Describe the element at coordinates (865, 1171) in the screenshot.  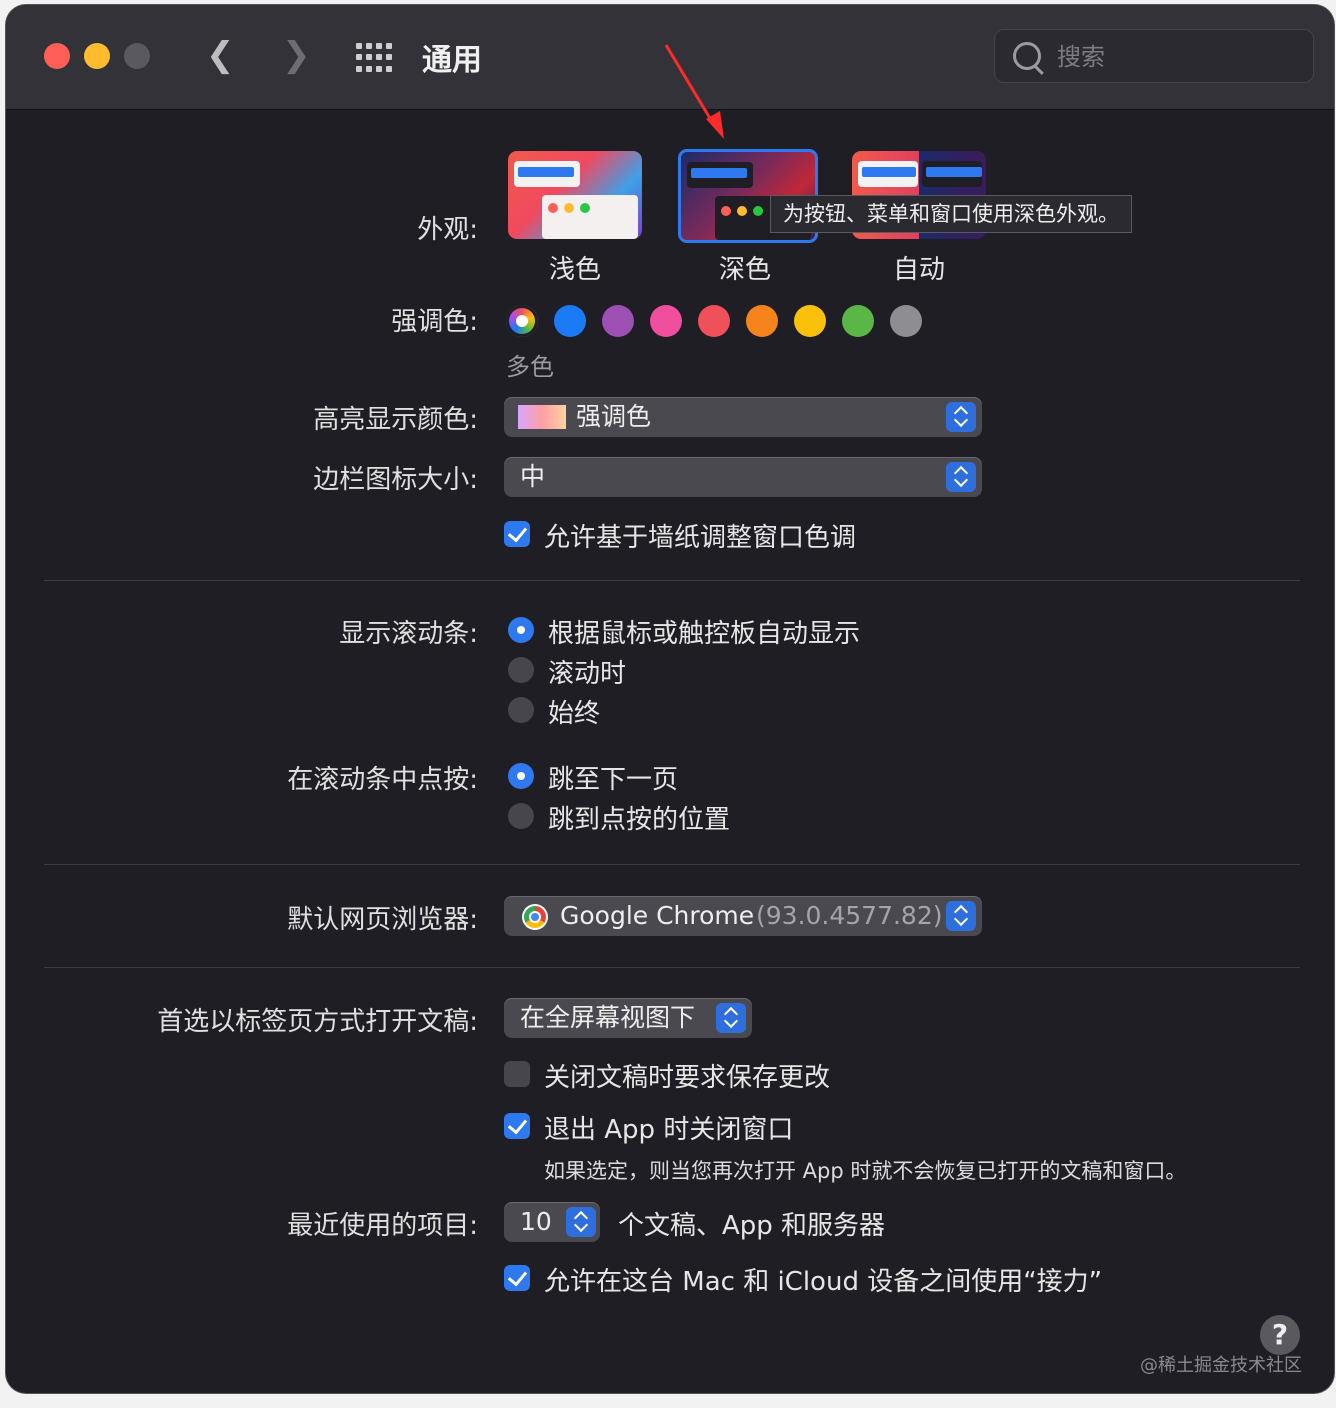
I see `close-windows-hint: 如果选定，则当您再次打开 App 时就不会恢复已打开的文稿和窗口。` at that location.